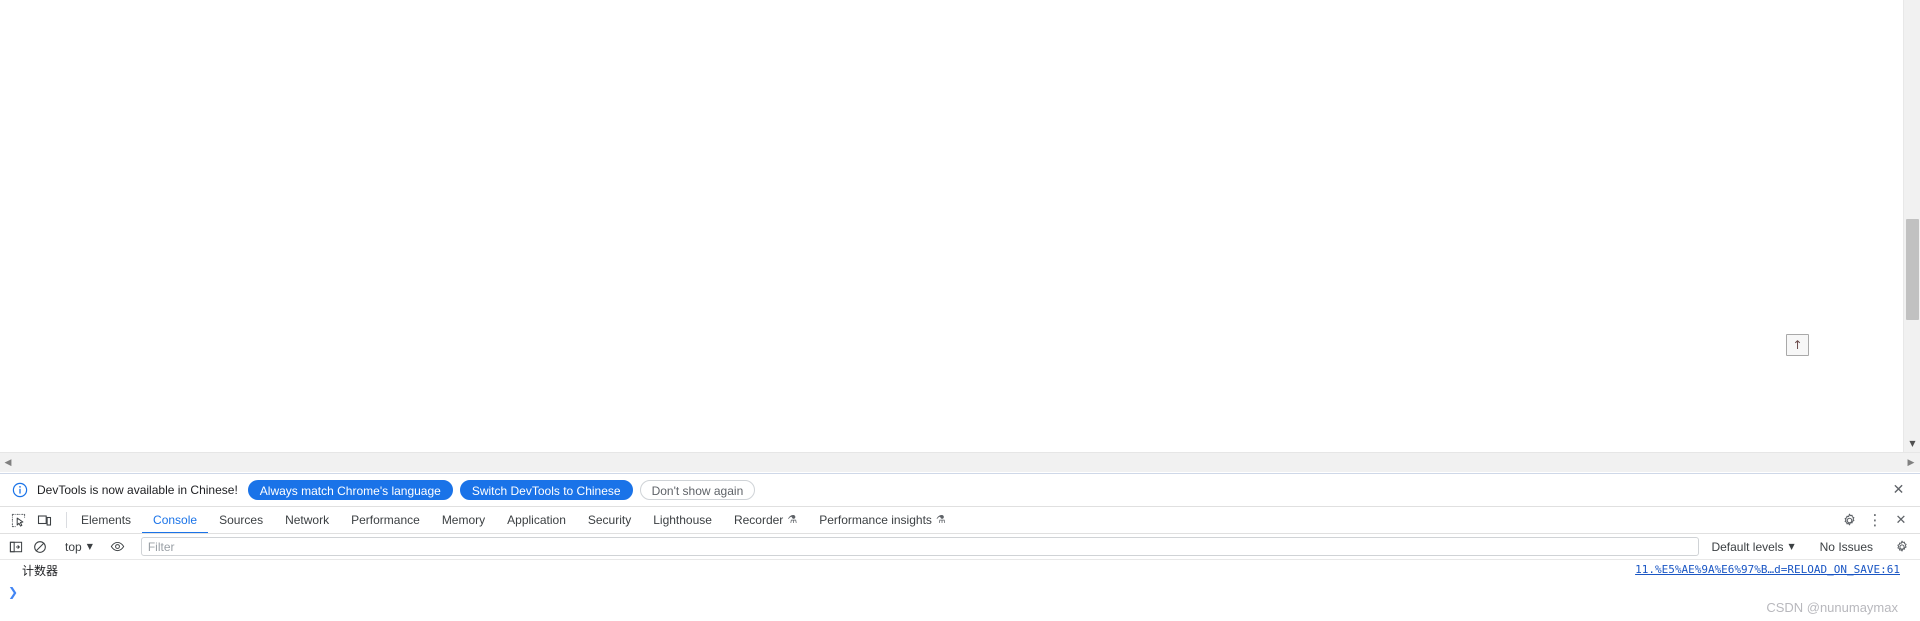 The width and height of the screenshot is (1920, 621). Describe the element at coordinates (1898, 490) in the screenshot. I see `close-notification-icon: ✕` at that location.